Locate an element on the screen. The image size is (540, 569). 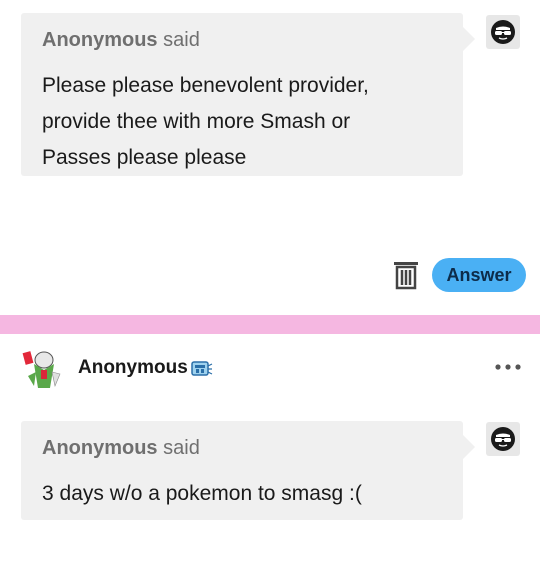
post-divider is located at coordinates (270, 324).